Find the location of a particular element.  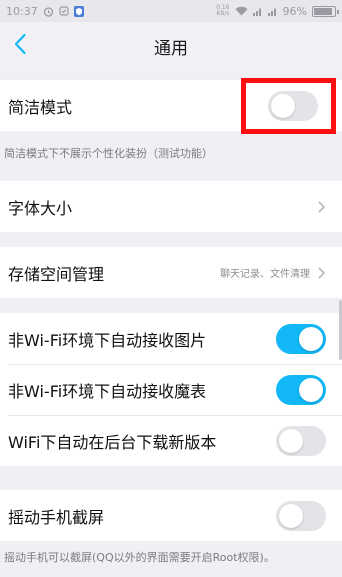

status-bar: 10:37 0.16 KB/s 96% is located at coordinates (171, 11).